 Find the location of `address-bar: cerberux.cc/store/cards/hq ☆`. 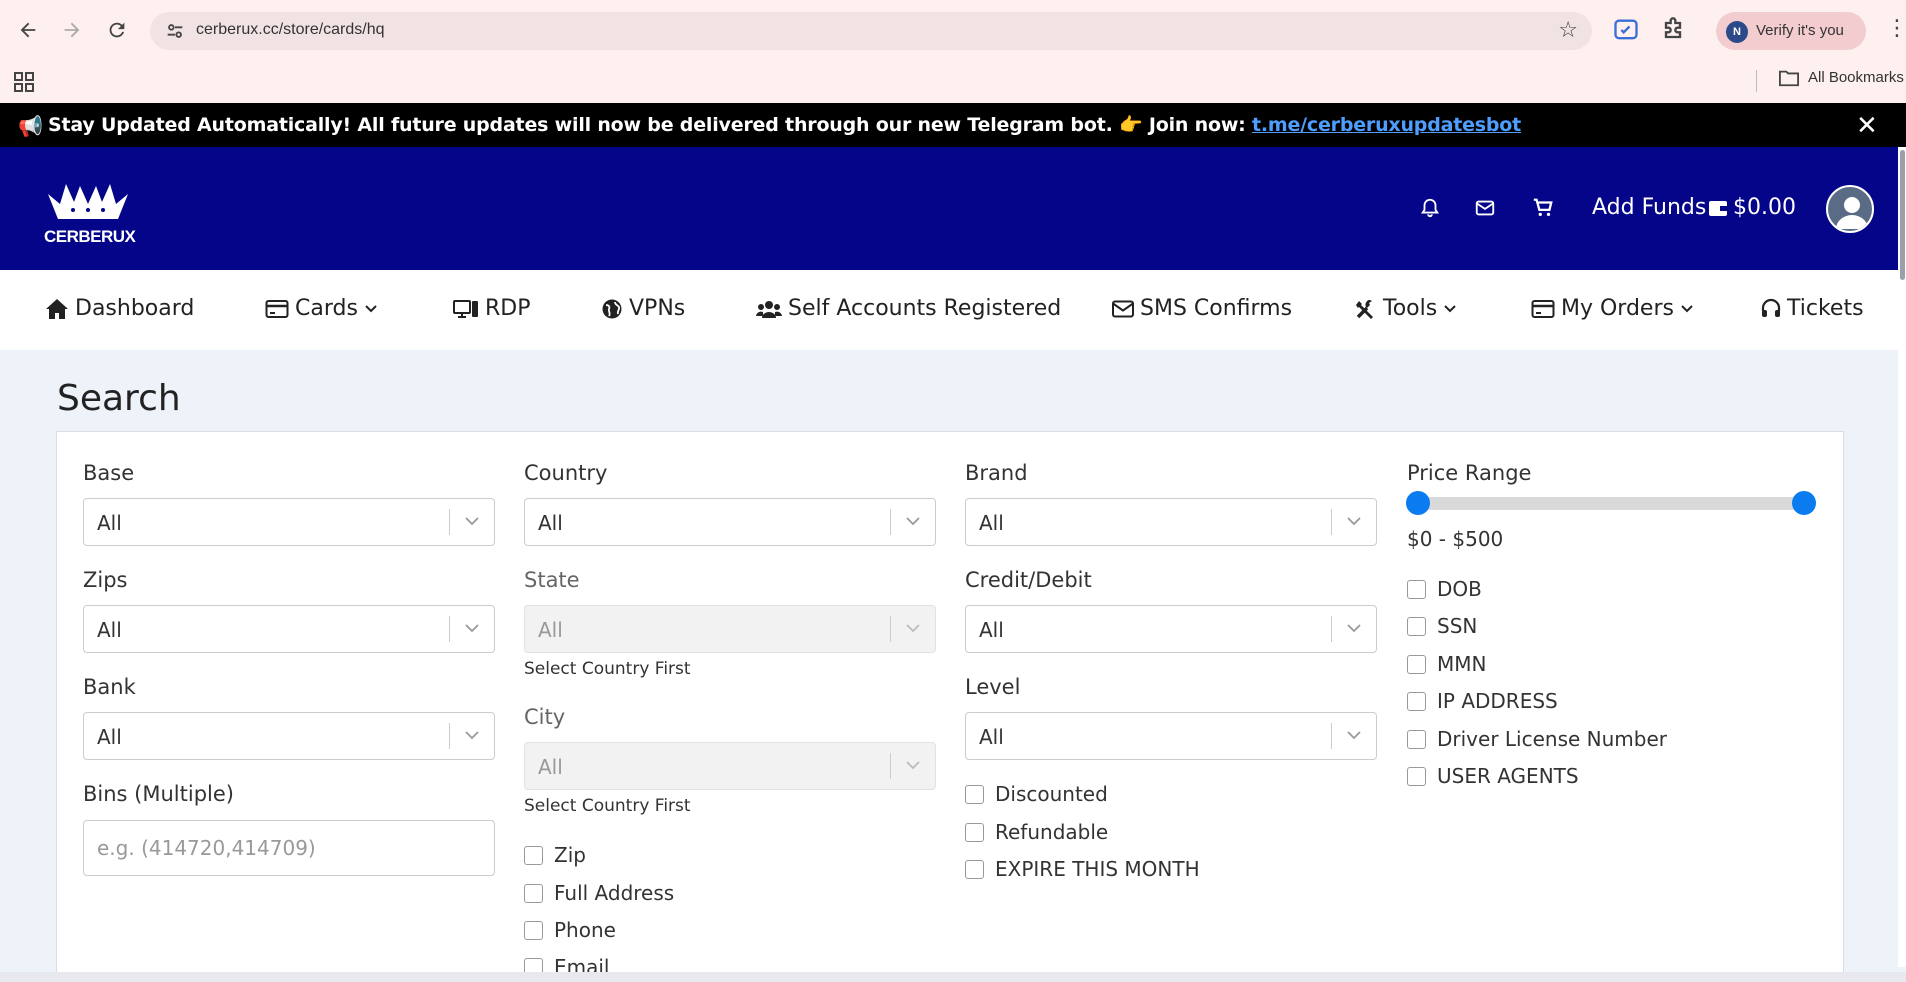

address-bar: cerberux.cc/store/cards/hq ☆ is located at coordinates (871, 31).